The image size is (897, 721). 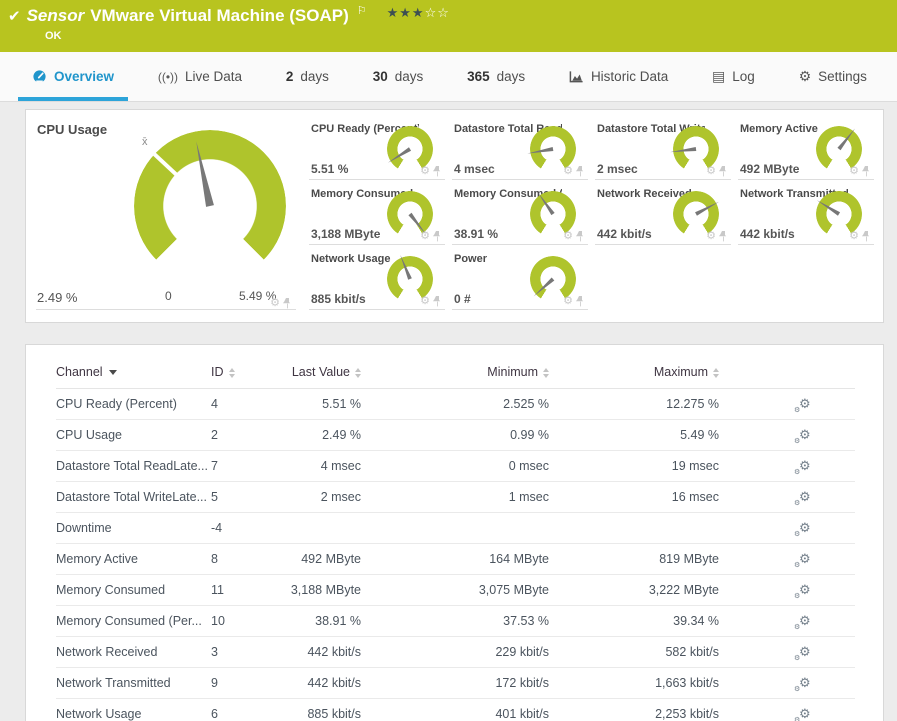 I want to click on channel-id: -4, so click(x=248, y=528).